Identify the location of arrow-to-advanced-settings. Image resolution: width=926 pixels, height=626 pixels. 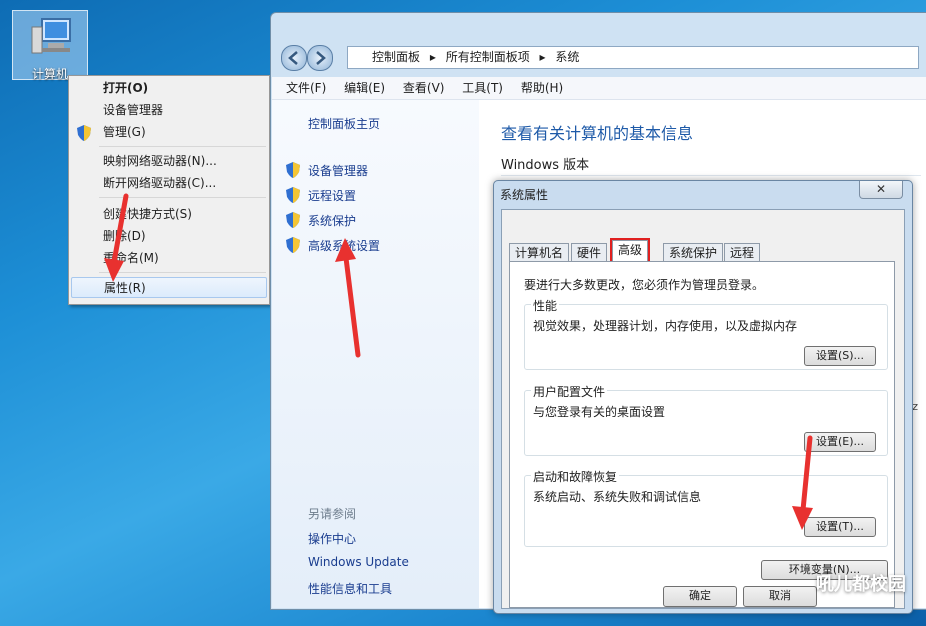
(348, 298).